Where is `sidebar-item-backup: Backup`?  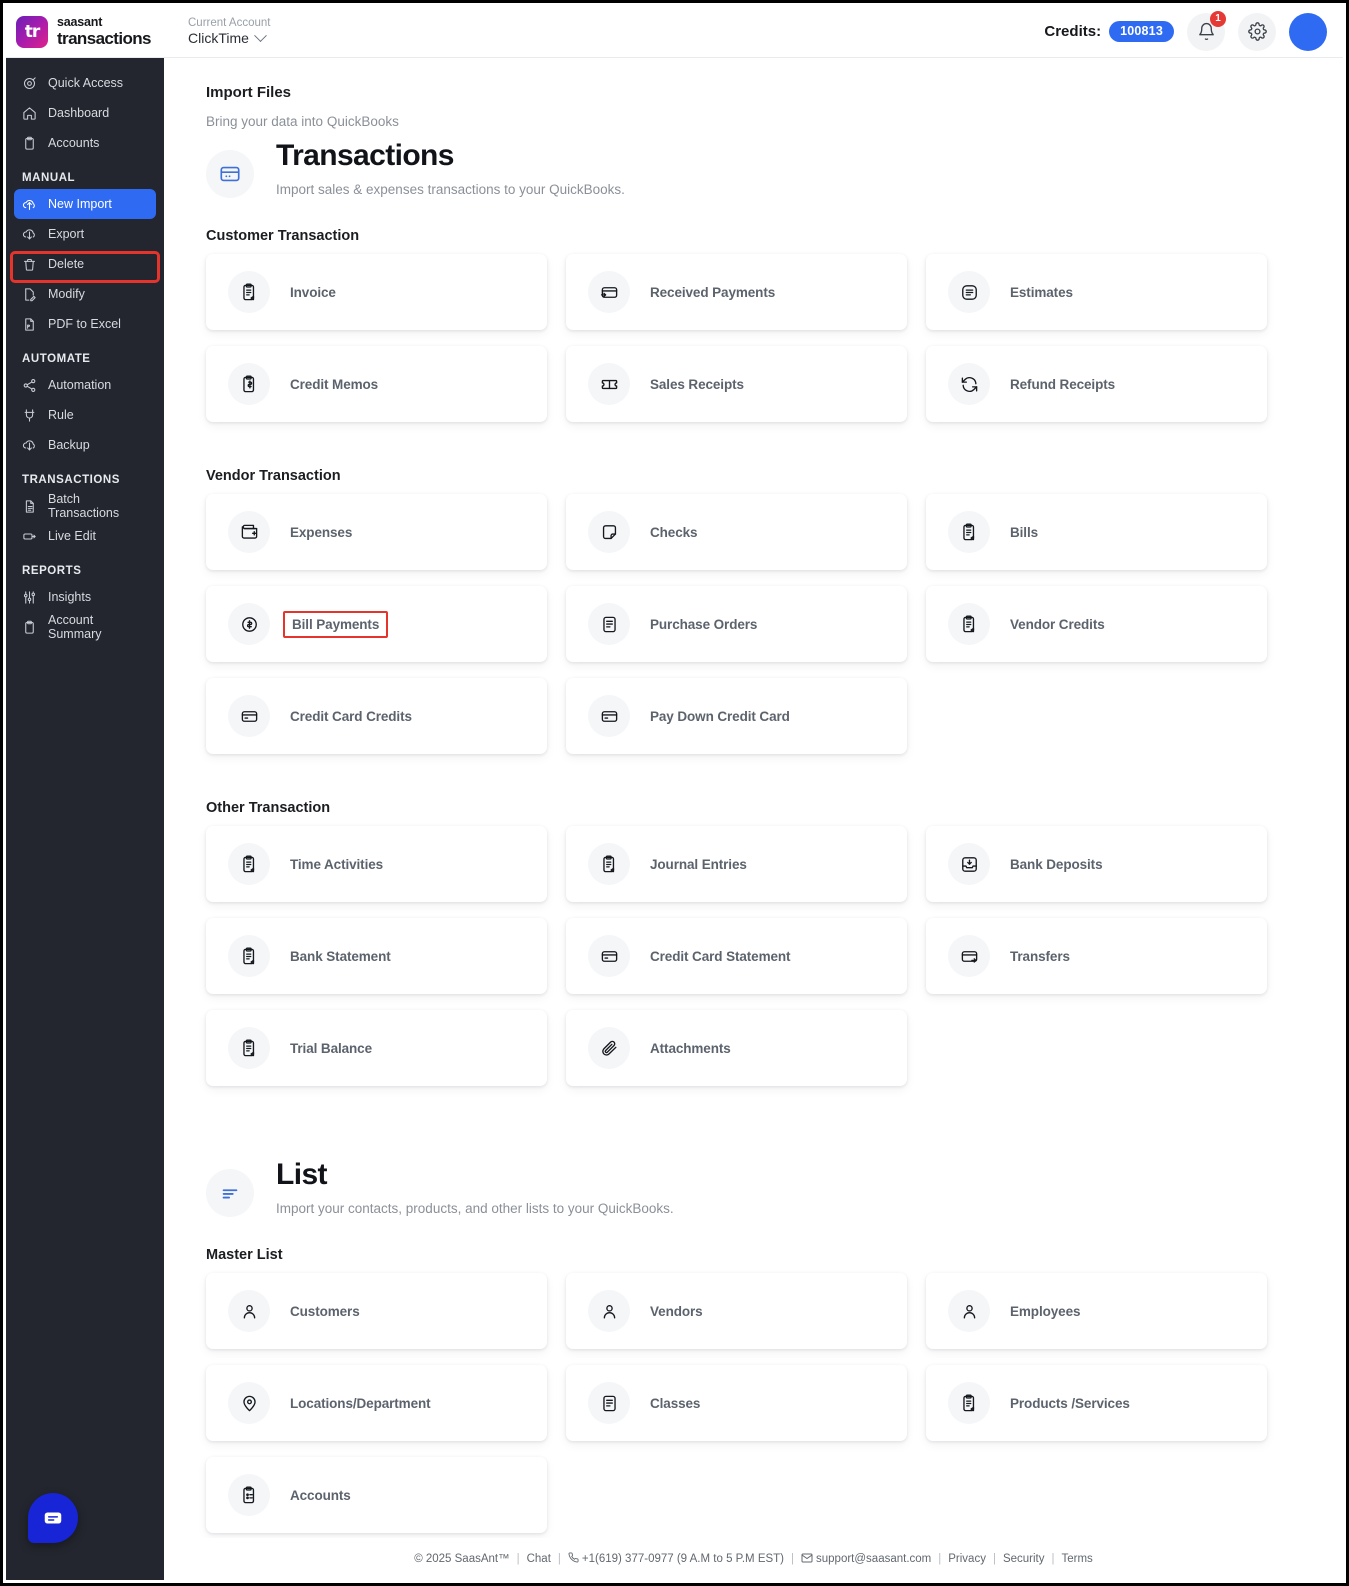
sidebar-item-backup: Backup is located at coordinates (85, 445).